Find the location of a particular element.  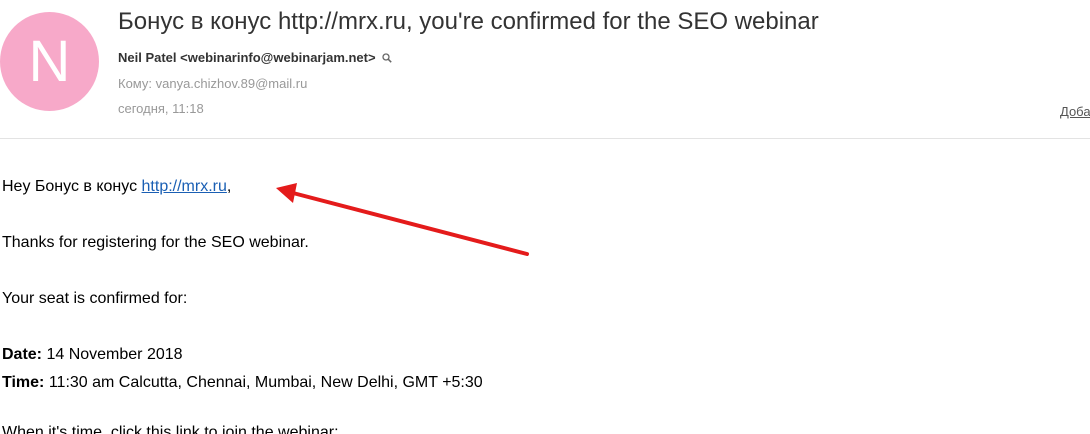

avatar-letter: N is located at coordinates (49, 61).